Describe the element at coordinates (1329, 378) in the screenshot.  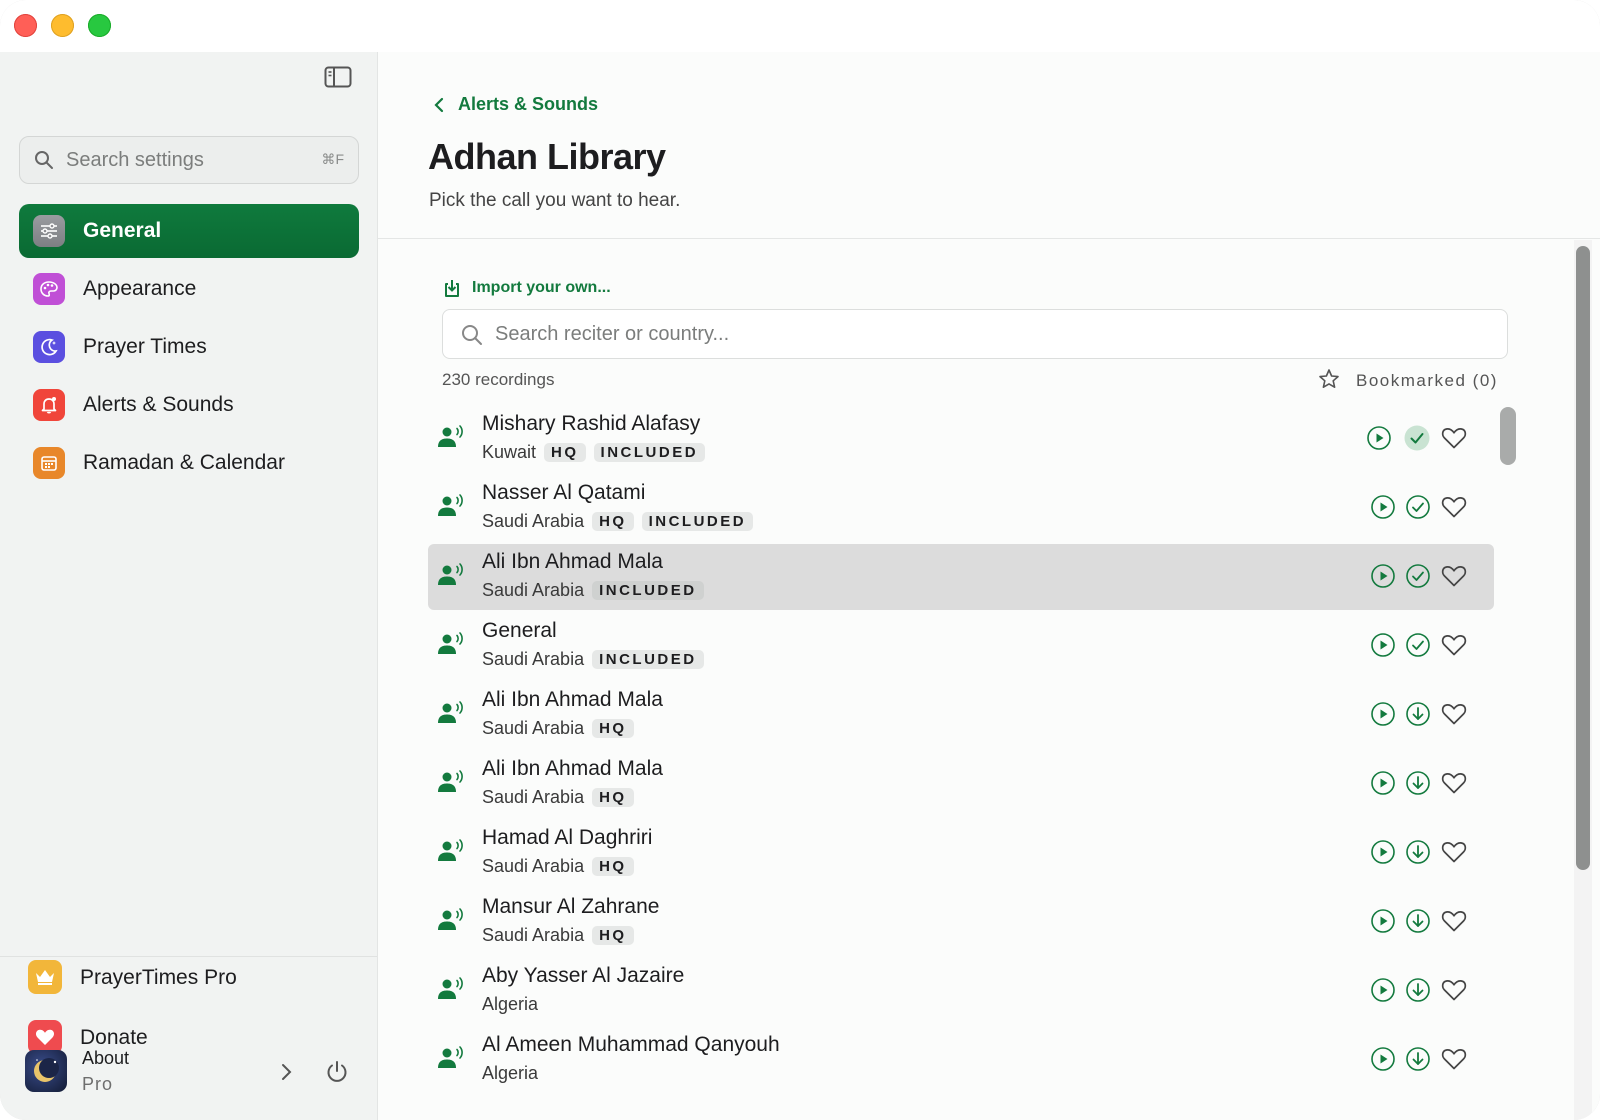
I see `star-icon` at that location.